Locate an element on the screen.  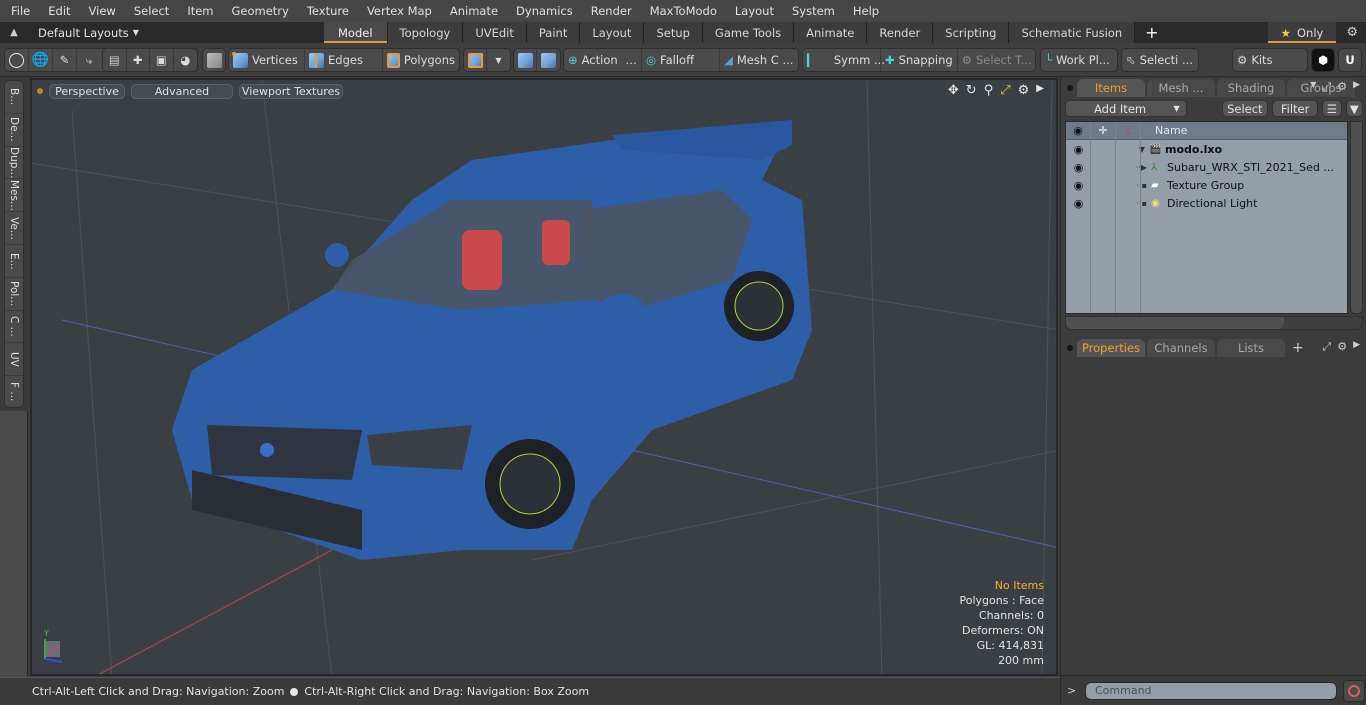
globe-button: 🌐 is located at coordinates (41, 60).